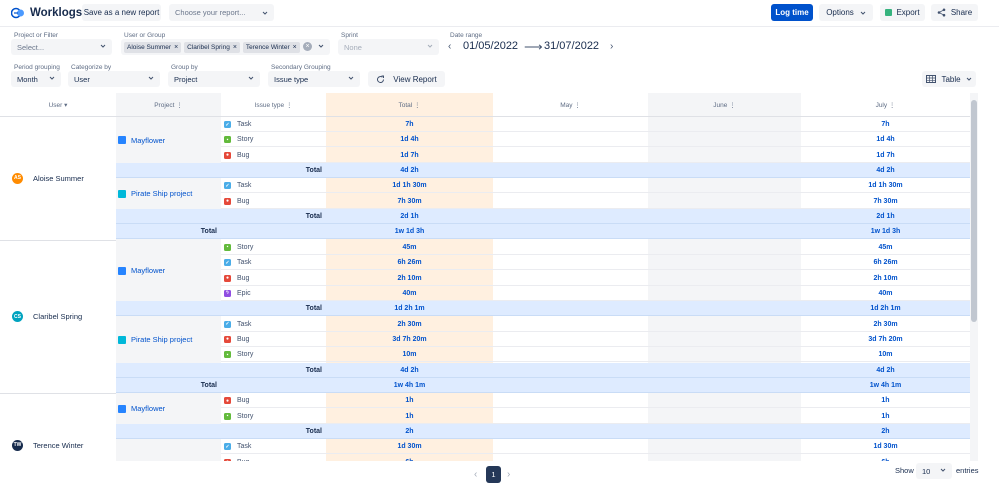 This screenshot has width=999, height=491. What do you see at coordinates (409, 247) in the screenshot?
I see `total-value: 45m` at bounding box center [409, 247].